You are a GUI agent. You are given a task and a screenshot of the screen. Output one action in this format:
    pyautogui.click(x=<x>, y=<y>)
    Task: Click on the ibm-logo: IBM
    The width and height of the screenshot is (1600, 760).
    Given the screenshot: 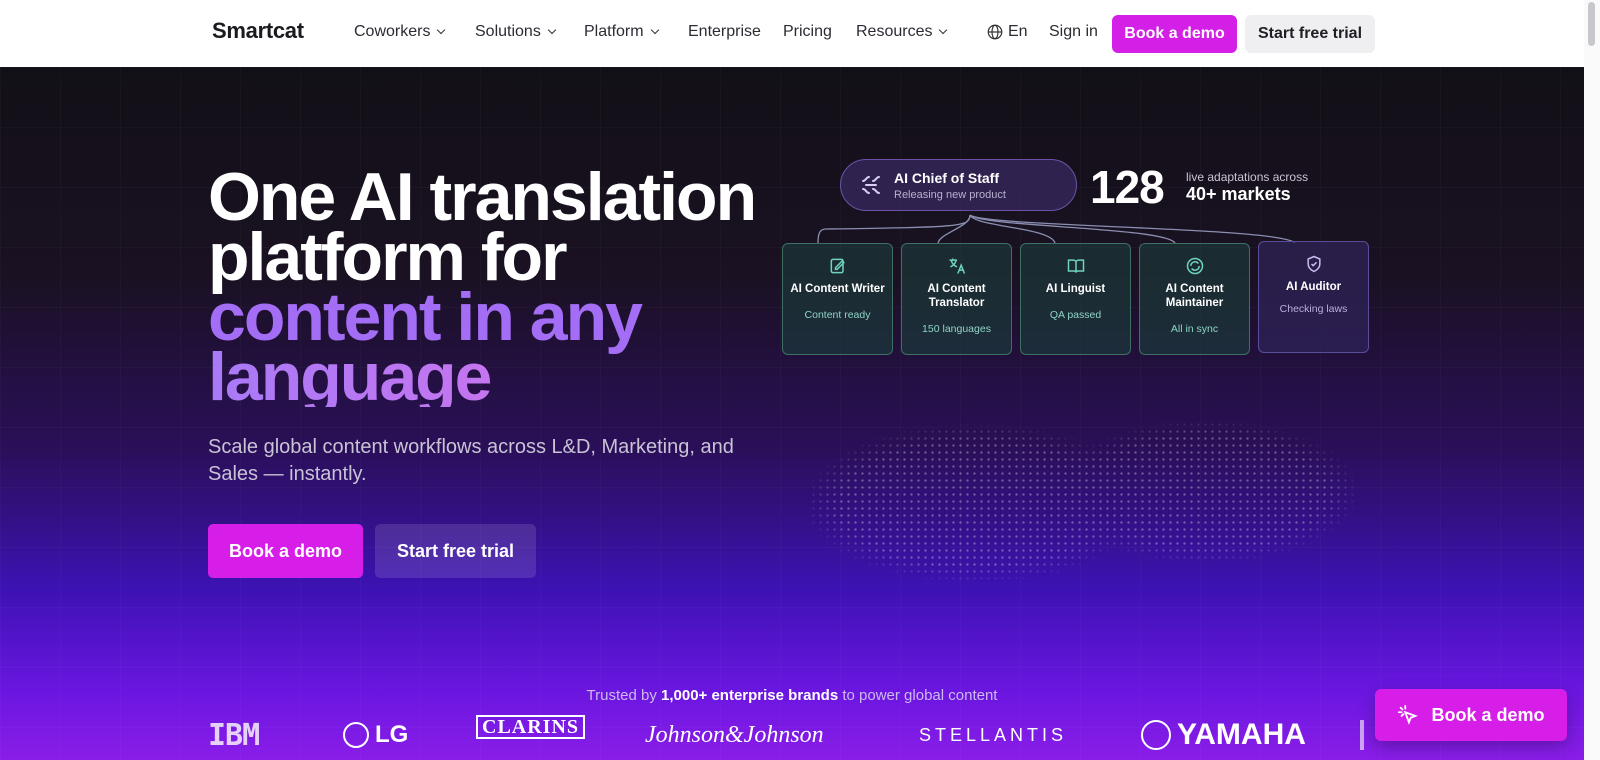 What is the action you would take?
    pyautogui.click(x=234, y=735)
    